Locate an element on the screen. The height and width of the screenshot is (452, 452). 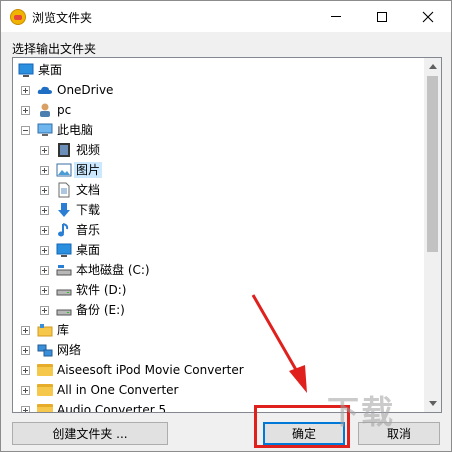
collapse-toggle is located at coordinates (25, 130).